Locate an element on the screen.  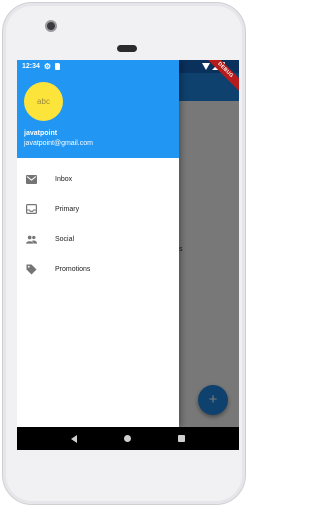
status-bar: 12:34 ⚙ is located at coordinates (98, 66).